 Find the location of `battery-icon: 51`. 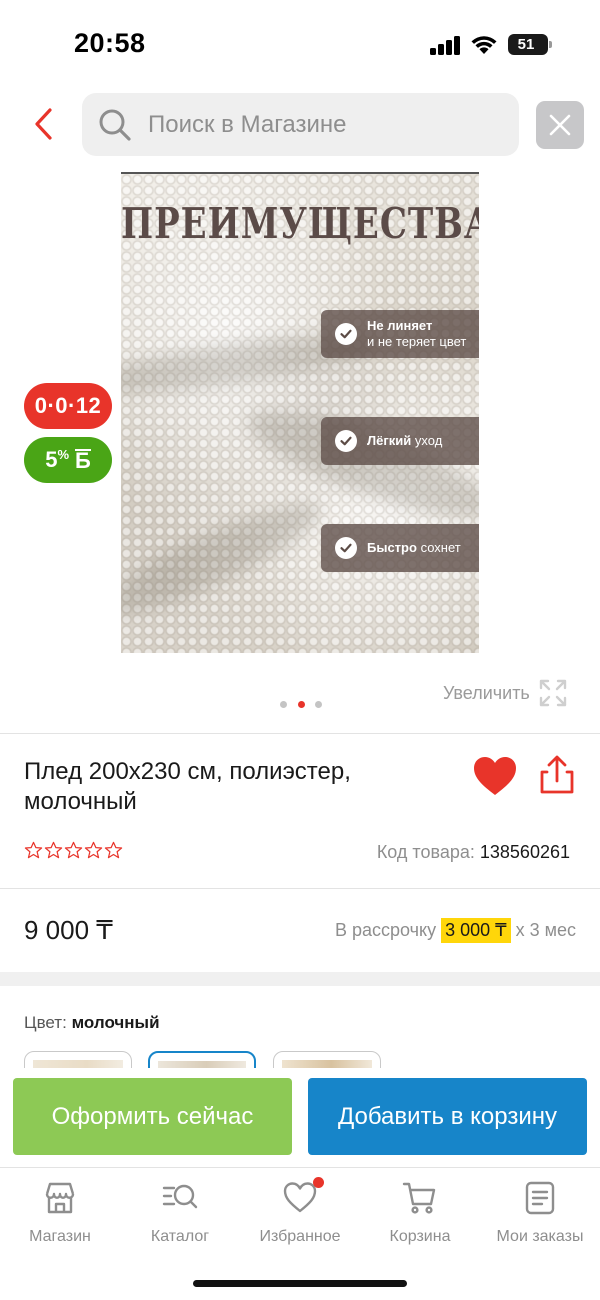

battery-icon: 51 is located at coordinates (530, 44).